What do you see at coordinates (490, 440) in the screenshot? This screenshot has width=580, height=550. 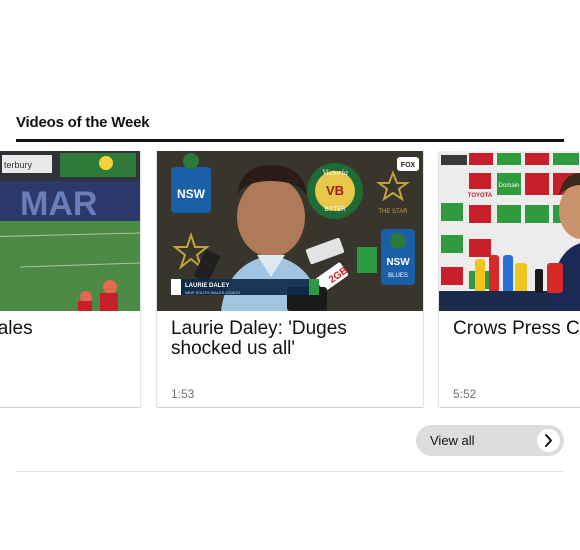 I see `view-all-button: View all` at bounding box center [490, 440].